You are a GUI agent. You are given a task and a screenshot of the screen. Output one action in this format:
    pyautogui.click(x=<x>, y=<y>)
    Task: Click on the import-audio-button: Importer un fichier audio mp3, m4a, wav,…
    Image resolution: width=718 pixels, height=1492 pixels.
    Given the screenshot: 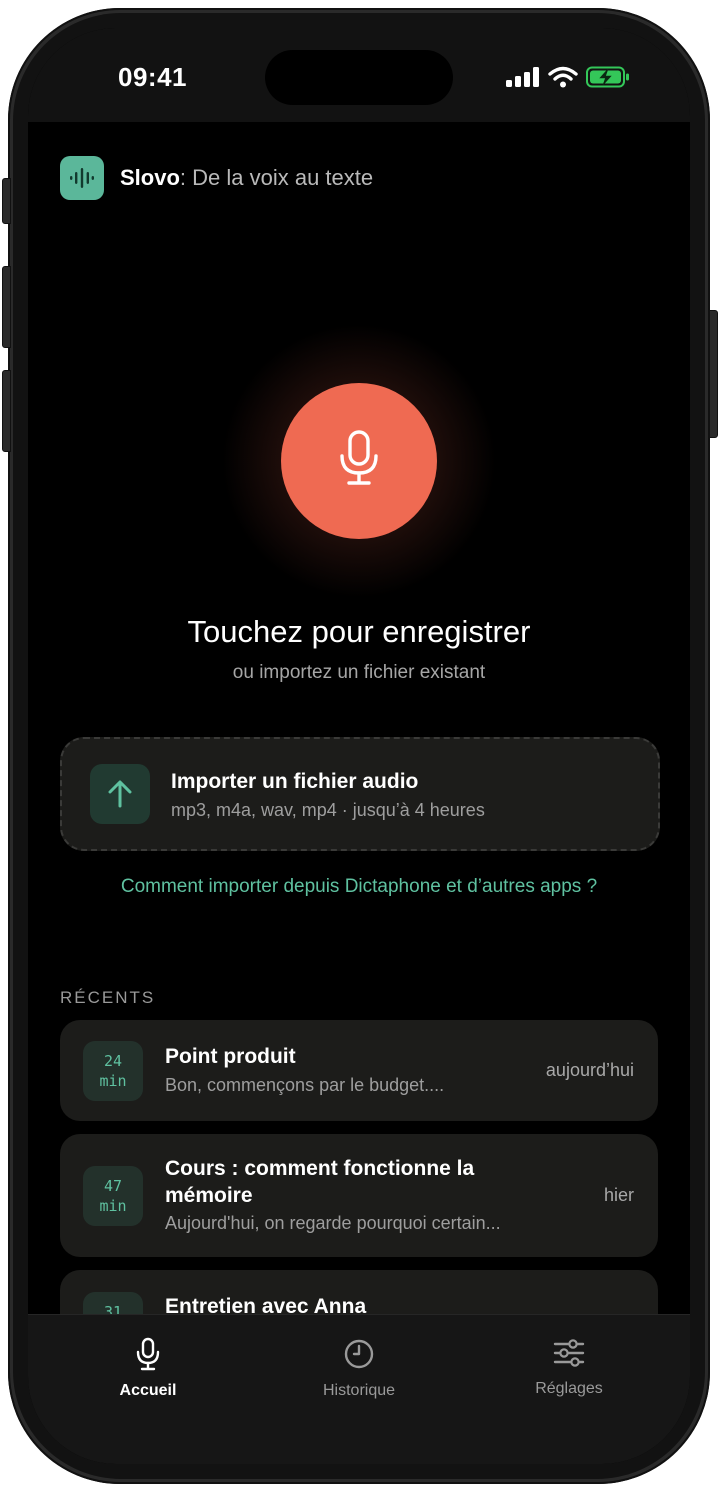 What is the action you would take?
    pyautogui.click(x=360, y=794)
    